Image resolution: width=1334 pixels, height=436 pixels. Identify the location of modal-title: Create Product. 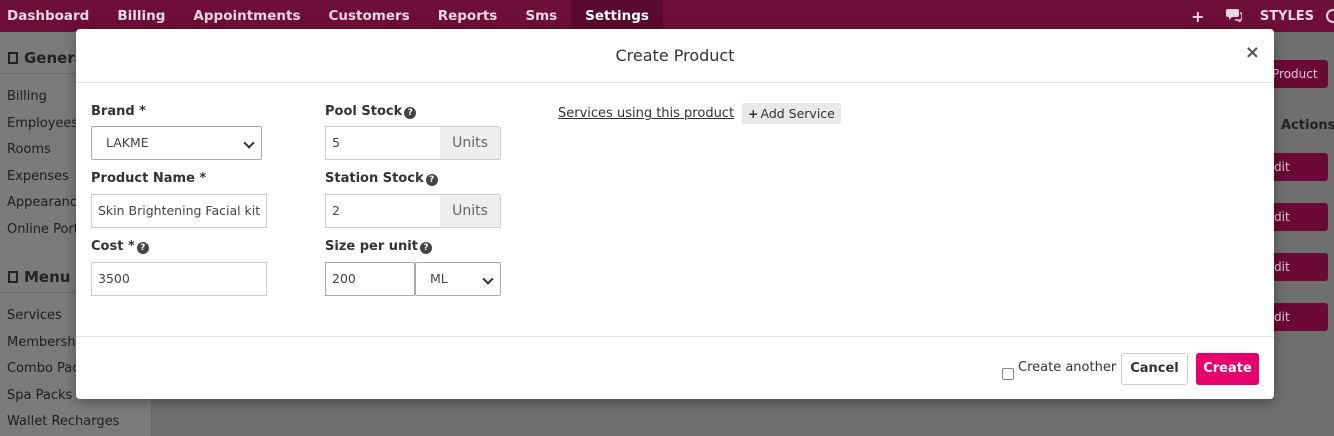
(675, 55).